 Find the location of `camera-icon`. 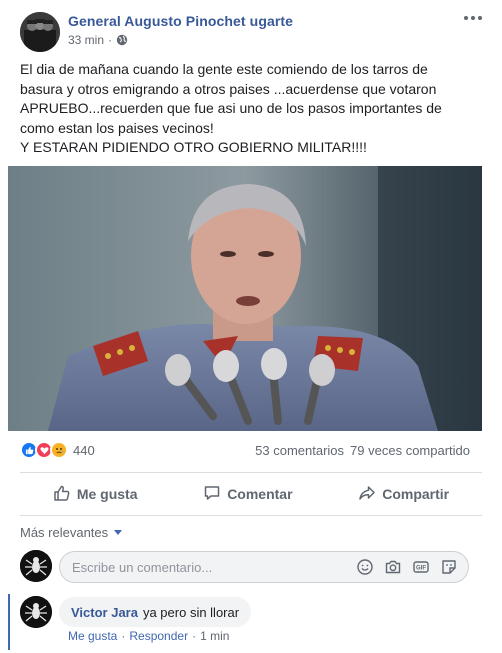

camera-icon is located at coordinates (393, 567).